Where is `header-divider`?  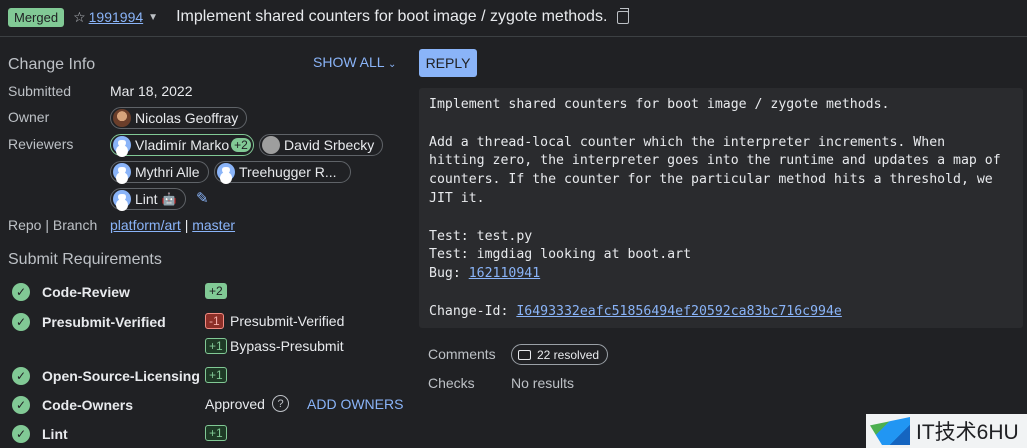
header-divider is located at coordinates (513, 36).